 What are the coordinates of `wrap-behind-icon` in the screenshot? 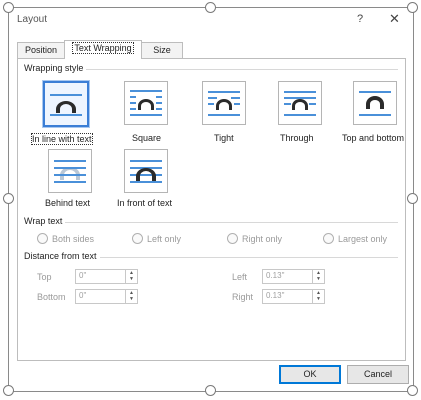 It's located at (70, 171).